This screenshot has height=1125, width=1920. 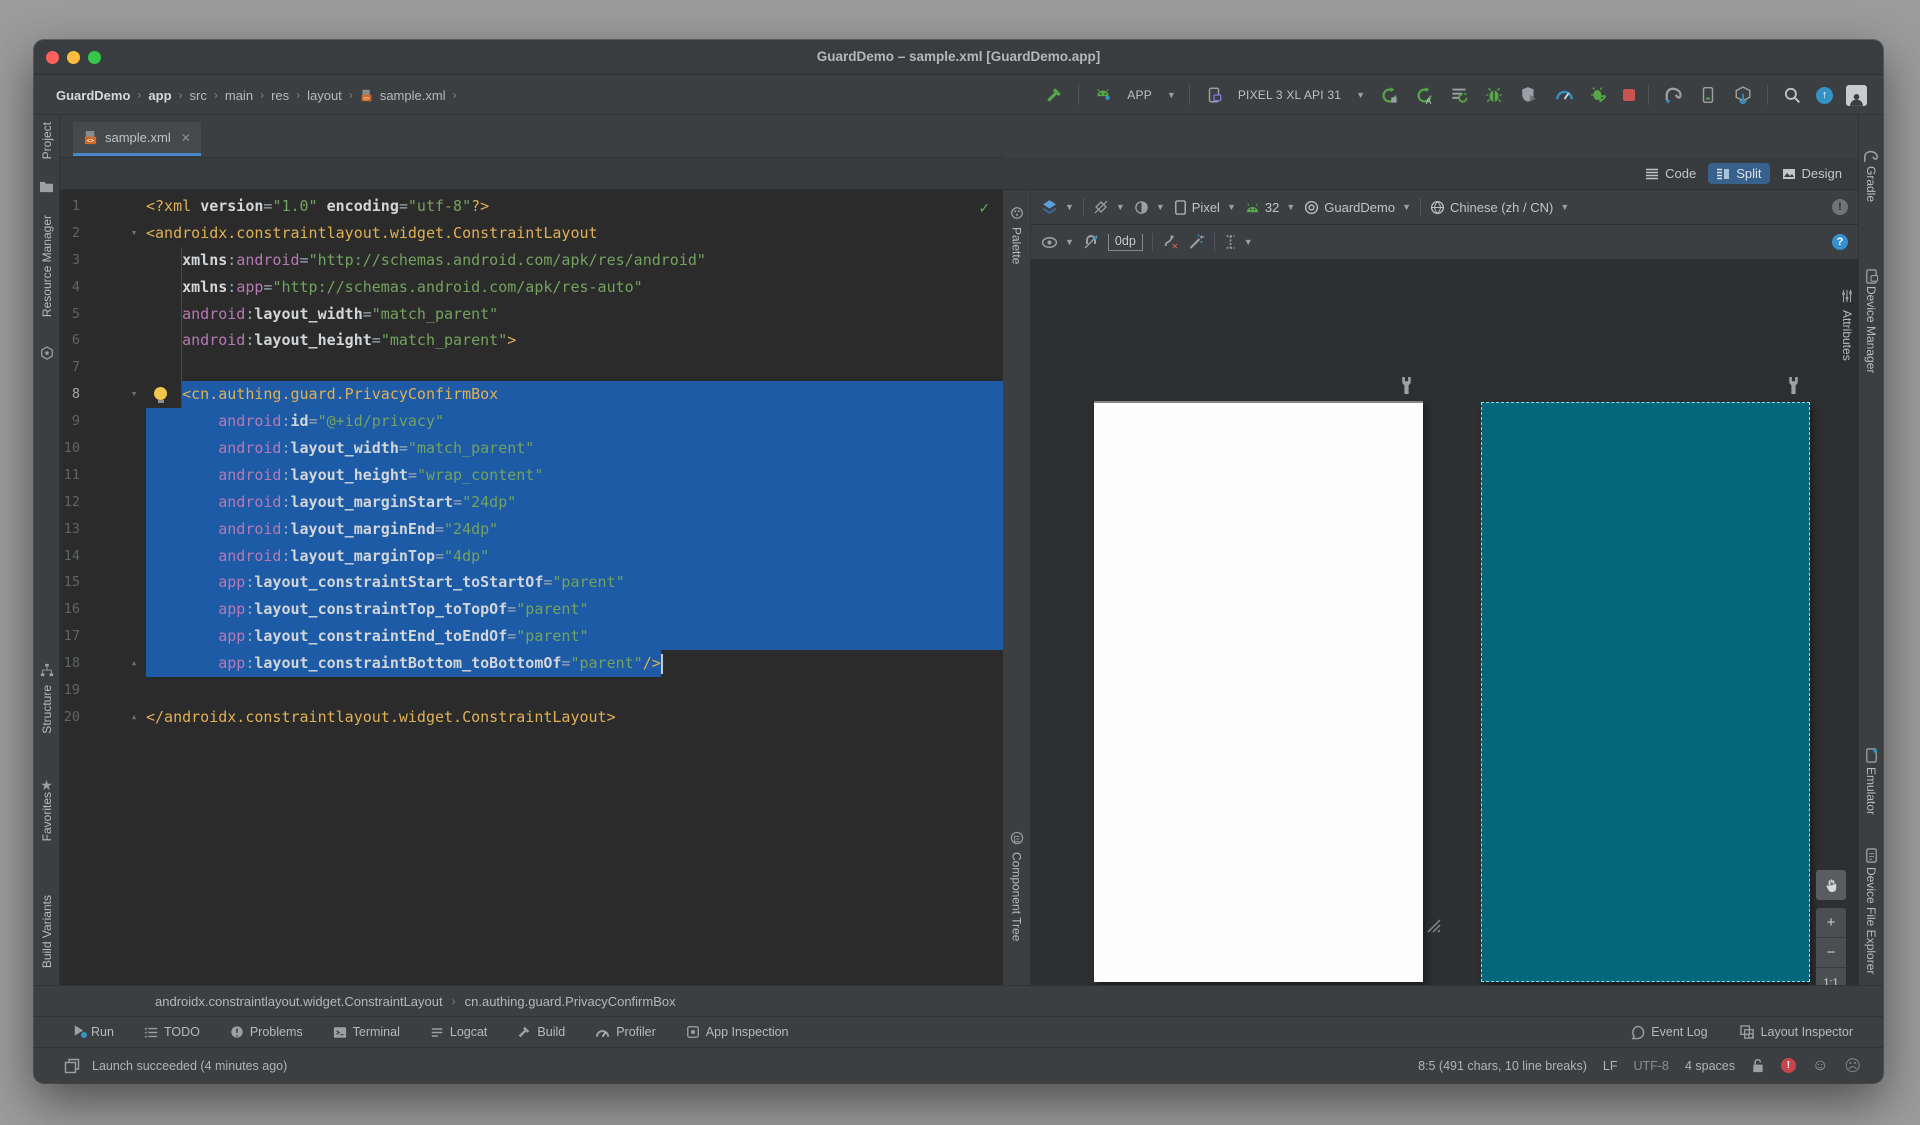 What do you see at coordinates (1270, 207) in the screenshot?
I see `api-level-dropdown: 32 ▼` at bounding box center [1270, 207].